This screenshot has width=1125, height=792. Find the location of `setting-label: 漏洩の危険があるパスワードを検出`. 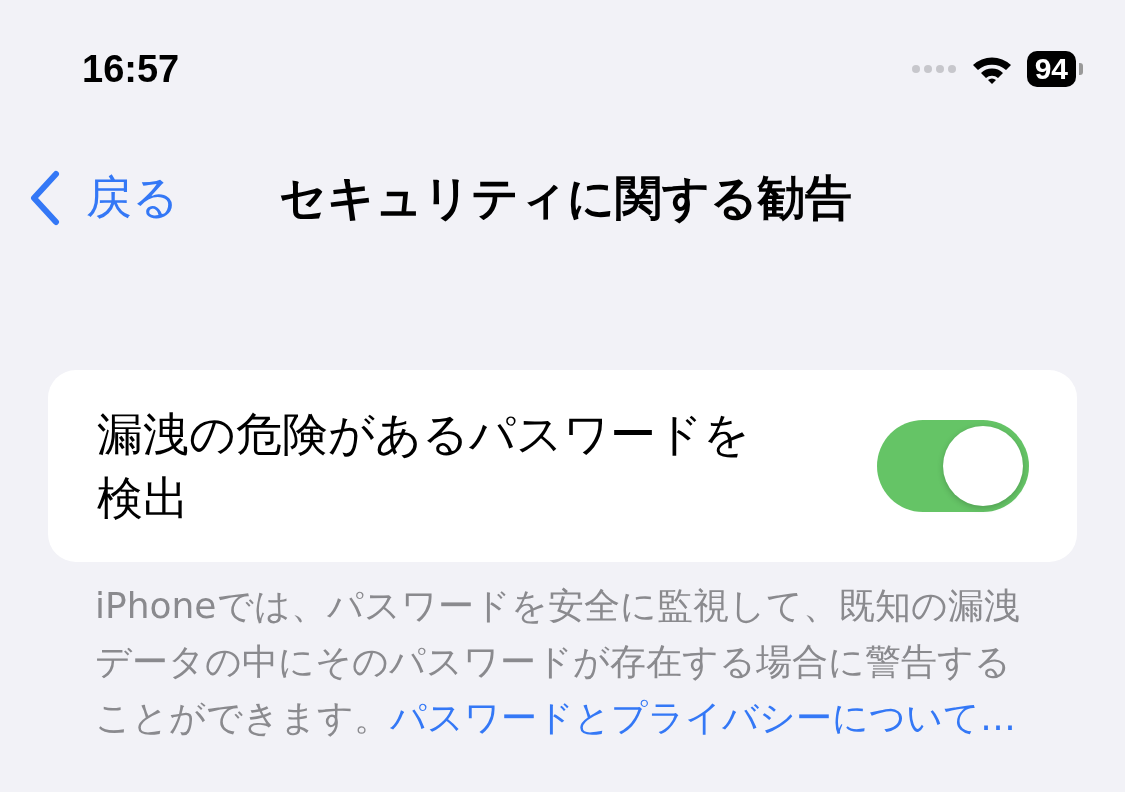

setting-label: 漏洩の危険があるパスワードを検出 is located at coordinates (424, 466).